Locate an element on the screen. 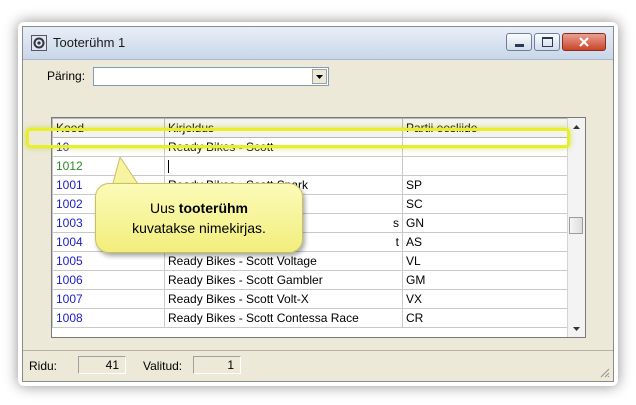 Image resolution: width=636 pixels, height=405 pixels. window-title: Tooterühm 1 is located at coordinates (89, 42).